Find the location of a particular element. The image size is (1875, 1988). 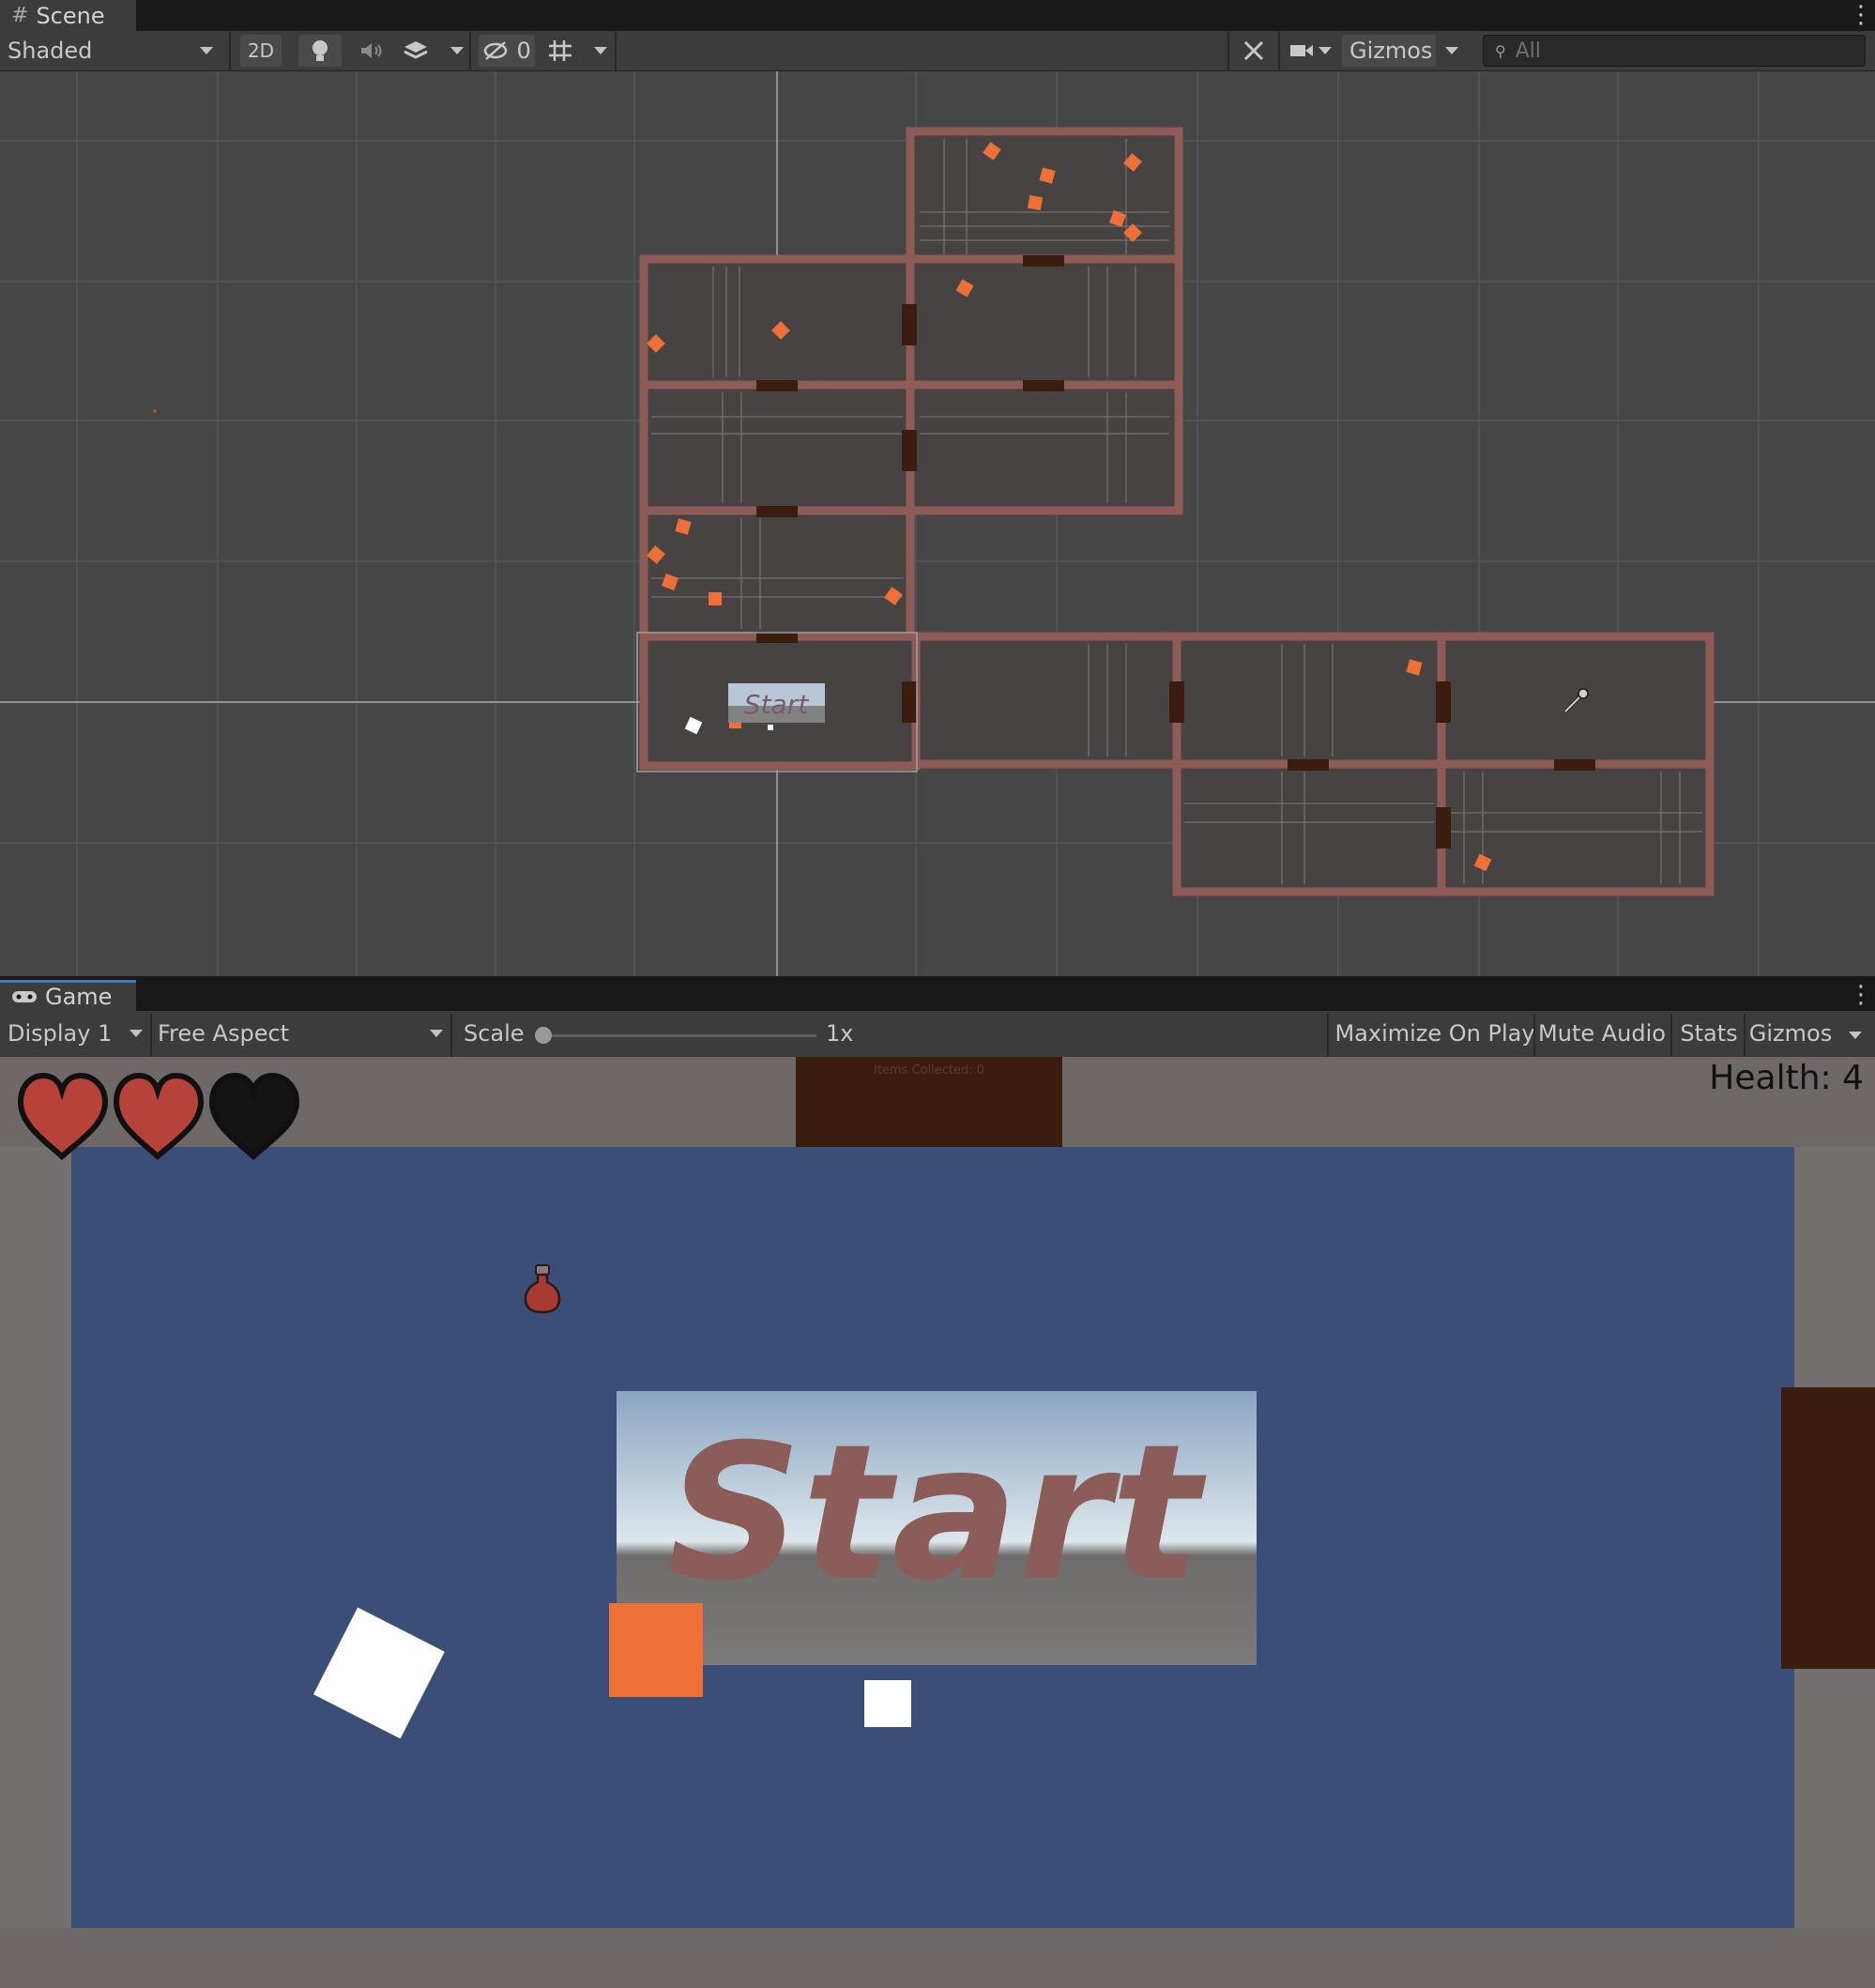

toggle-2d-label: 2D is located at coordinates (261, 50).